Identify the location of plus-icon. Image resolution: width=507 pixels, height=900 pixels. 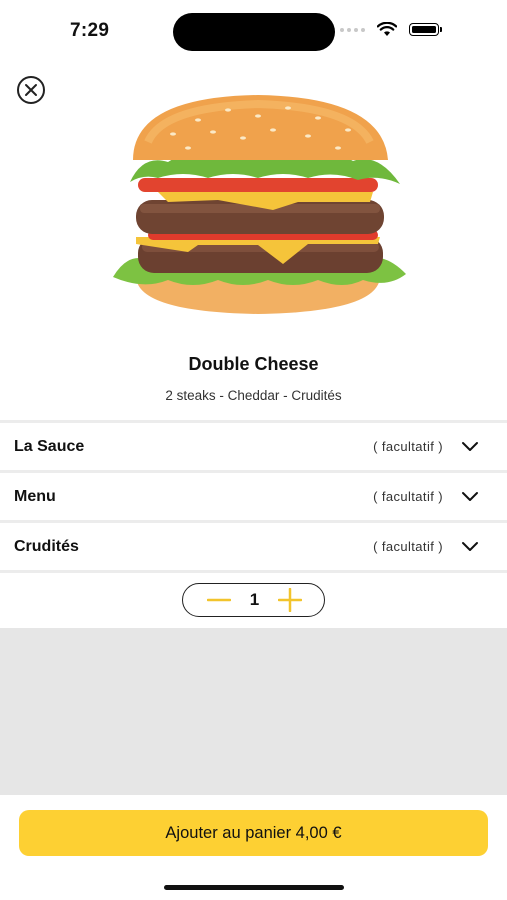
(290, 600).